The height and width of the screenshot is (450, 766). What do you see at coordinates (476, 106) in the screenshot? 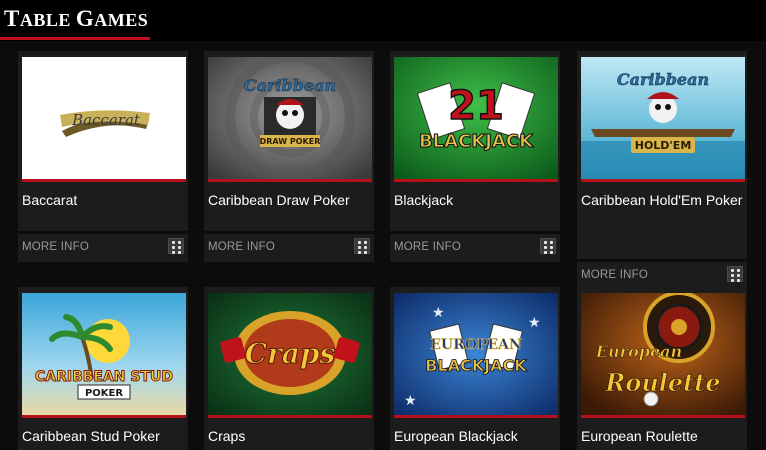
I see `svg-text: 21` at bounding box center [476, 106].